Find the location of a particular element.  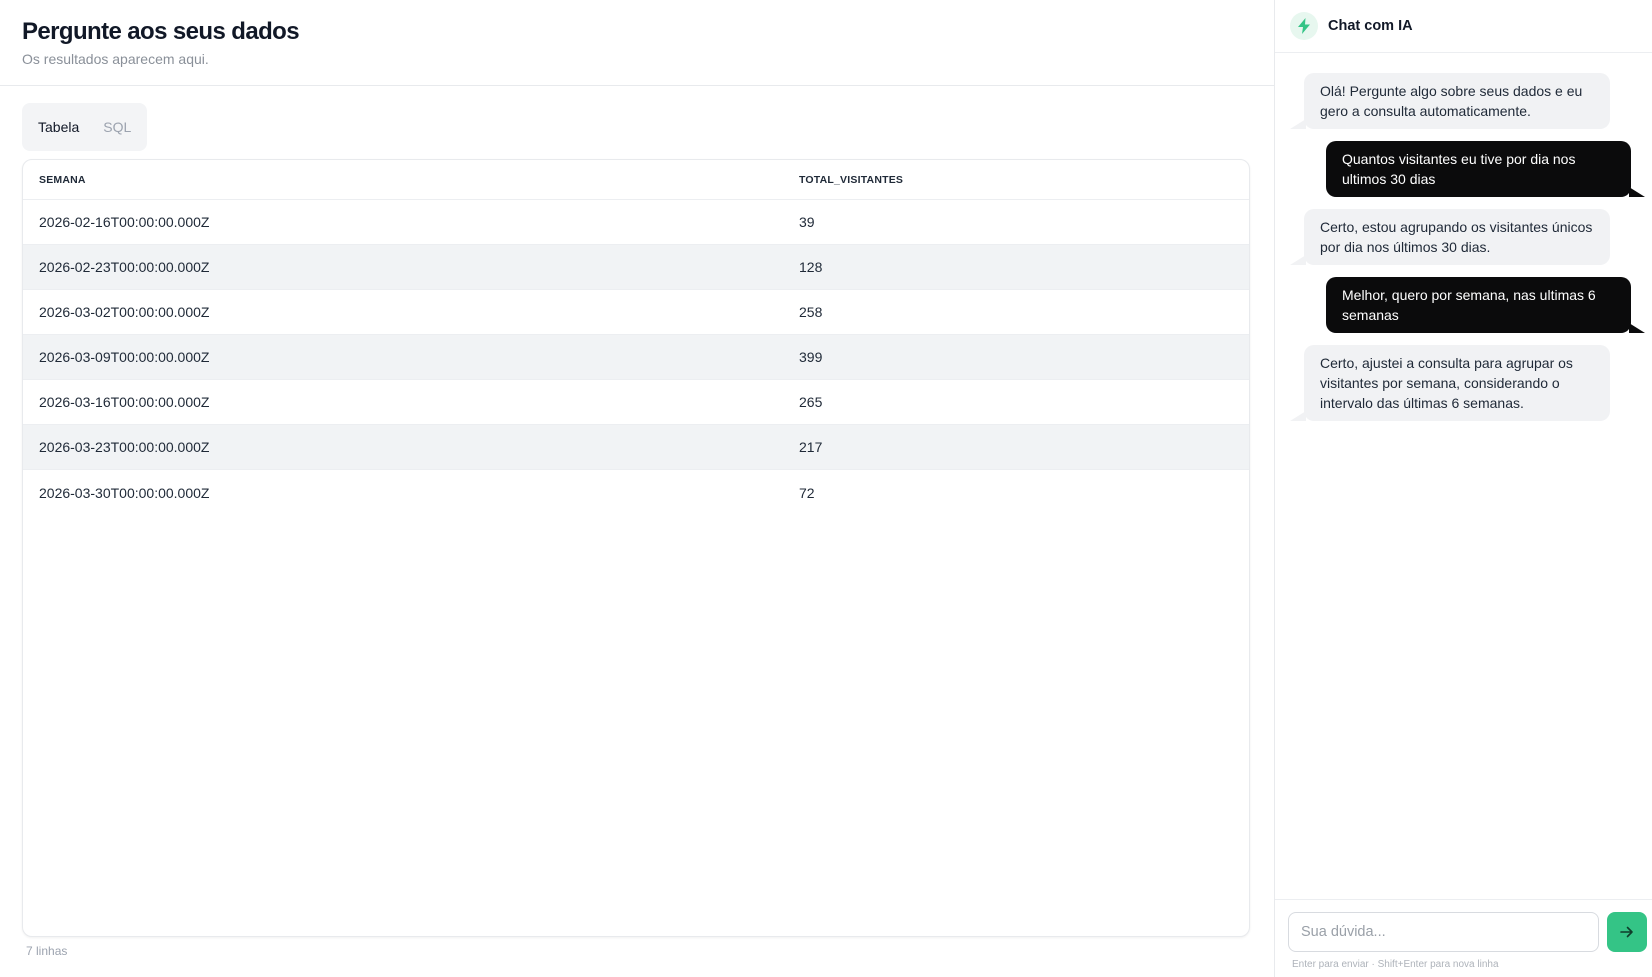

table-row: 2026-03-09T00:00:00.000Z 399 is located at coordinates (636, 357).